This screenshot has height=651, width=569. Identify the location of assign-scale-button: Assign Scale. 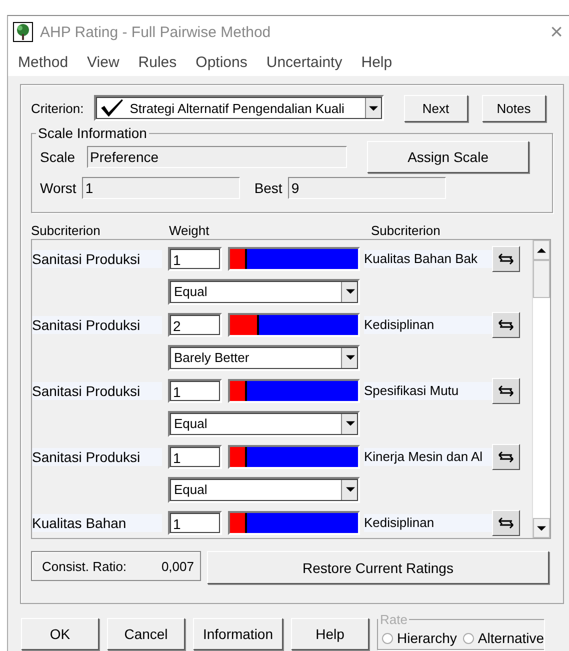
(448, 157).